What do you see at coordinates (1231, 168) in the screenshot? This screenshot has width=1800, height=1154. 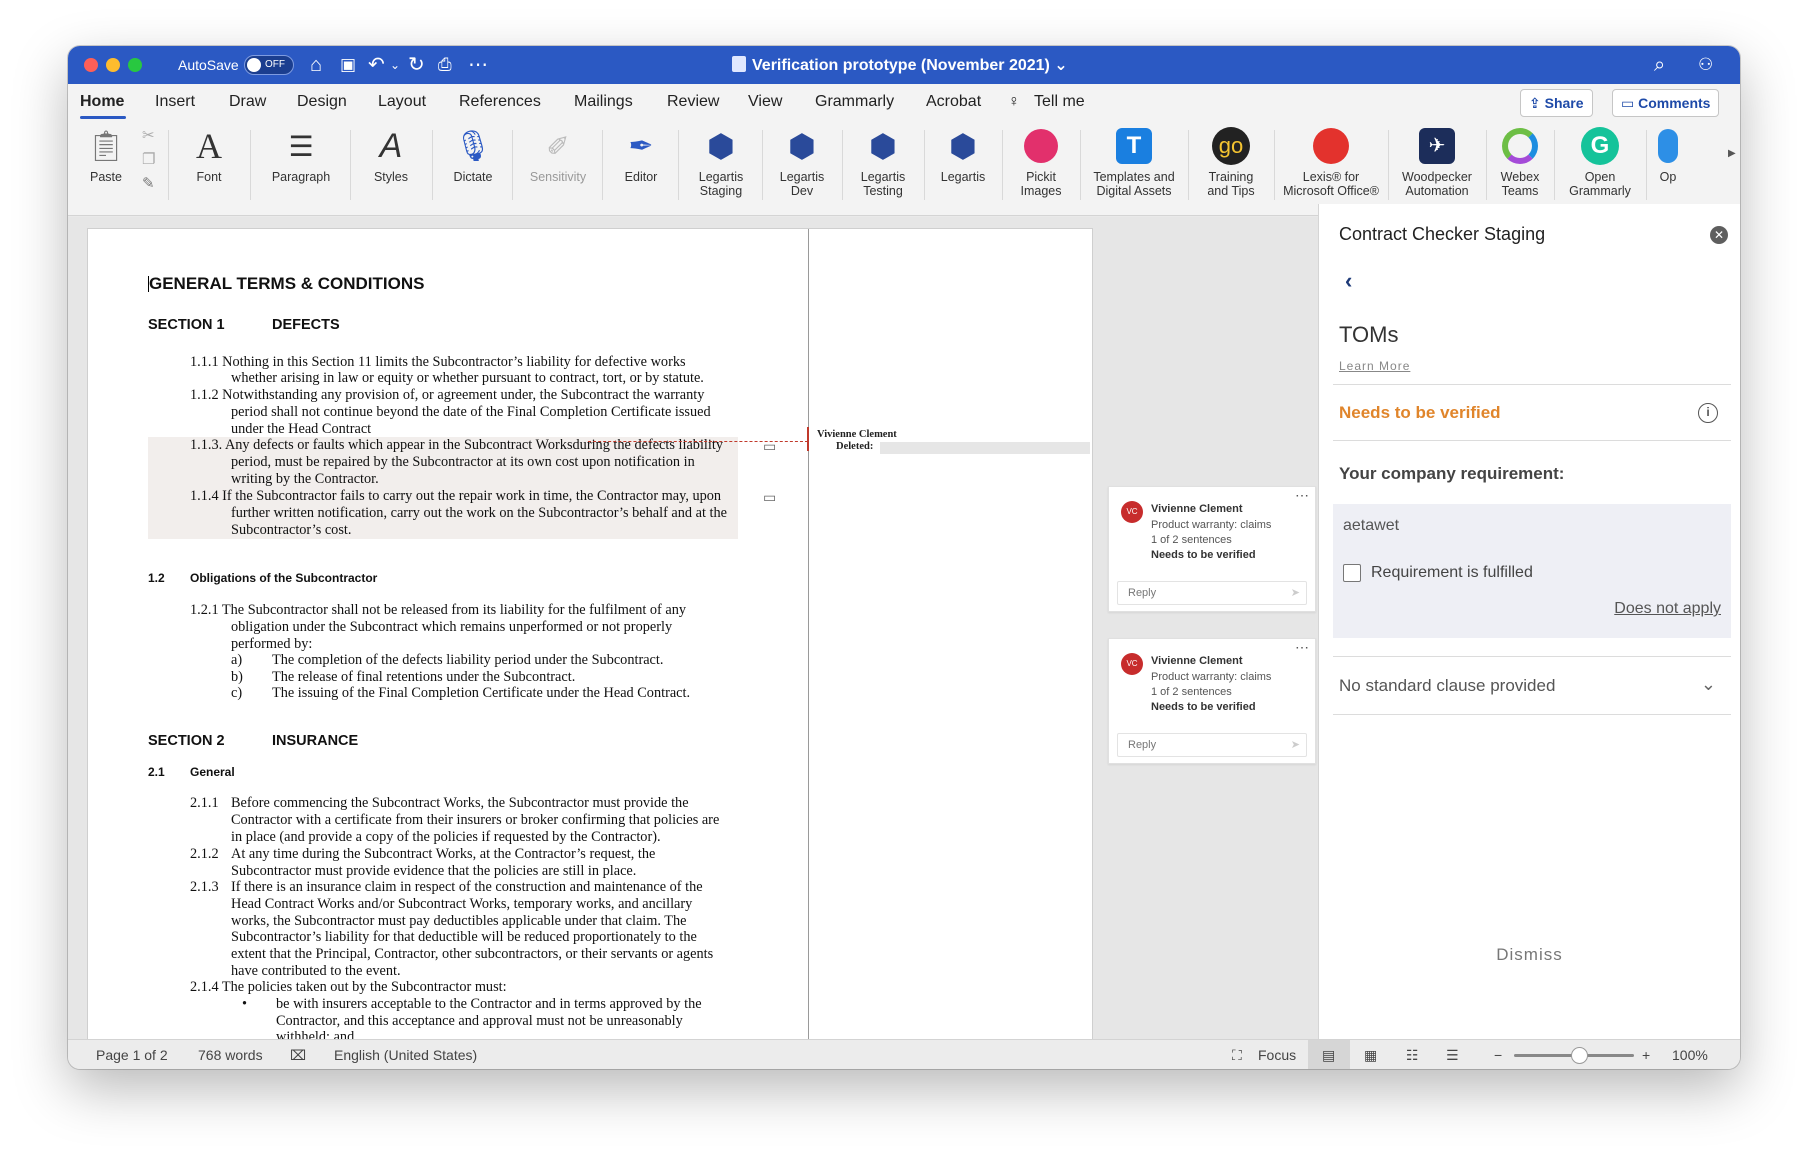 I see `training-button: go Training and Tips` at bounding box center [1231, 168].